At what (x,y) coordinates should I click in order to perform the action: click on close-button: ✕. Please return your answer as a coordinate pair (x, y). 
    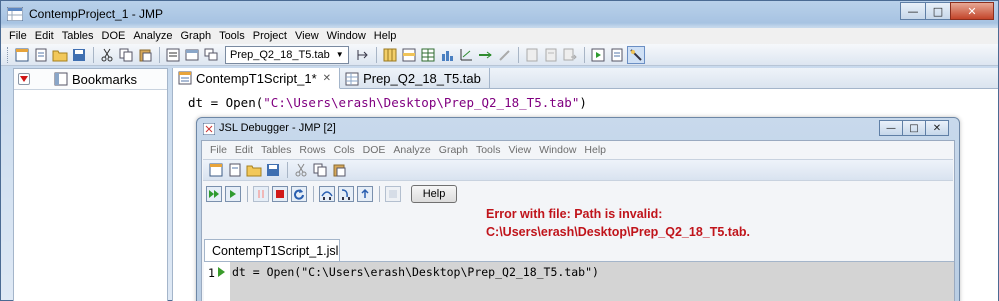
    Looking at the image, I should click on (972, 11).